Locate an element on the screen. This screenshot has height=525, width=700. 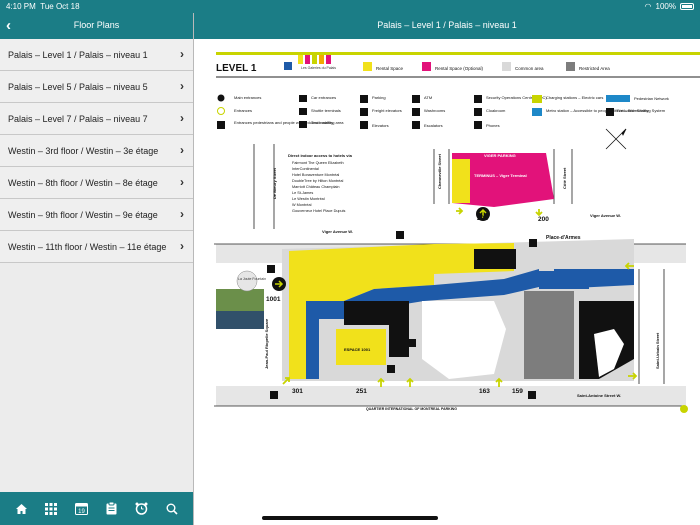
info-dot-icon is located at coordinates (684, 409).